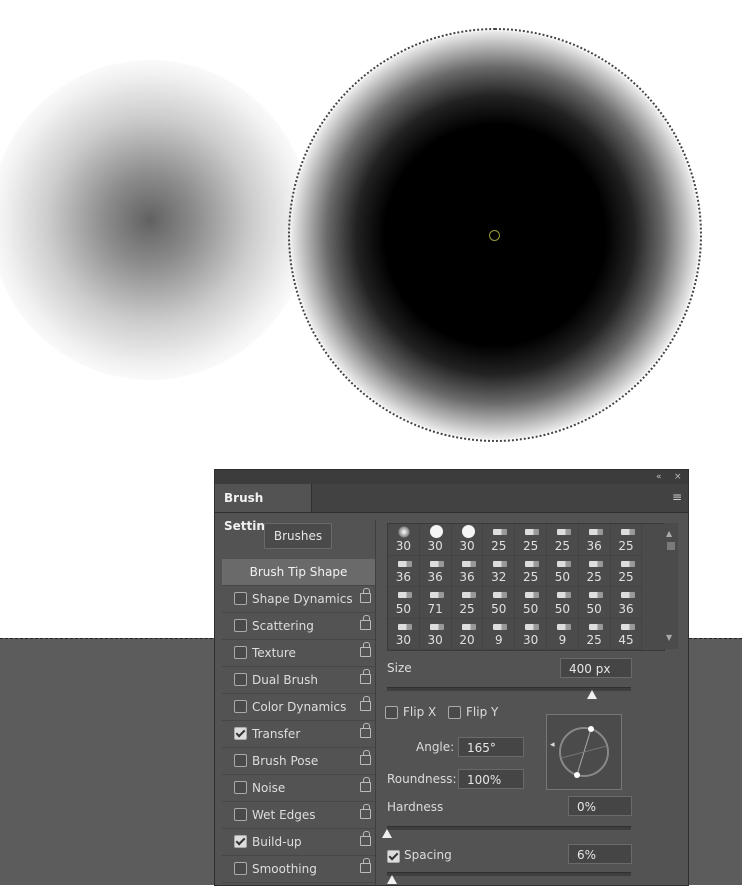 This screenshot has width=742, height=886. I want to click on brush-option-item: Dual Brush, so click(298, 680).